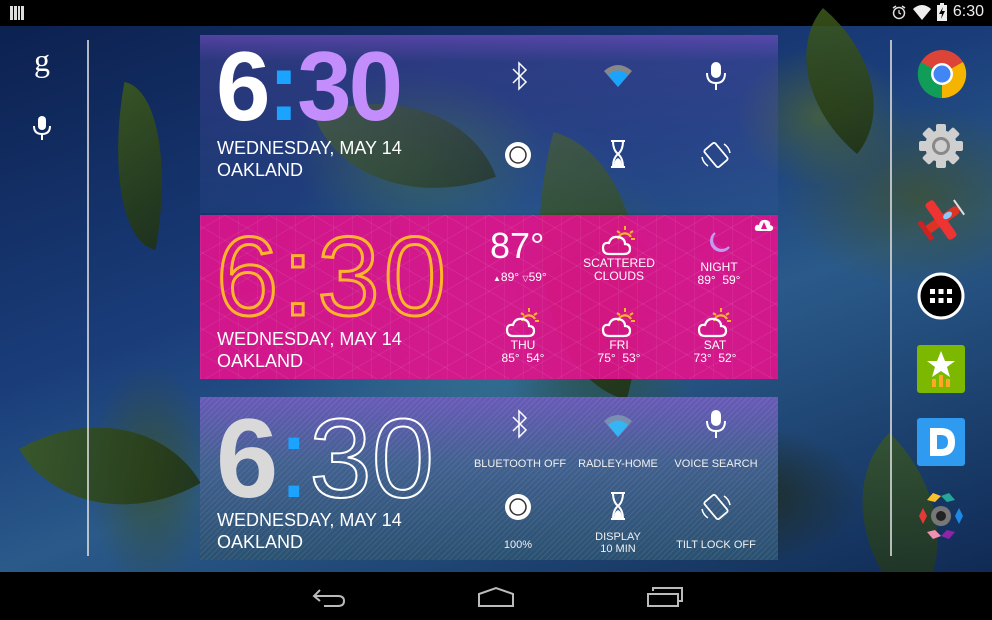 This screenshot has height=620, width=992. Describe the element at coordinates (716, 439) in the screenshot. I see `voice-search-toggle: VOICE SEARCH` at that location.